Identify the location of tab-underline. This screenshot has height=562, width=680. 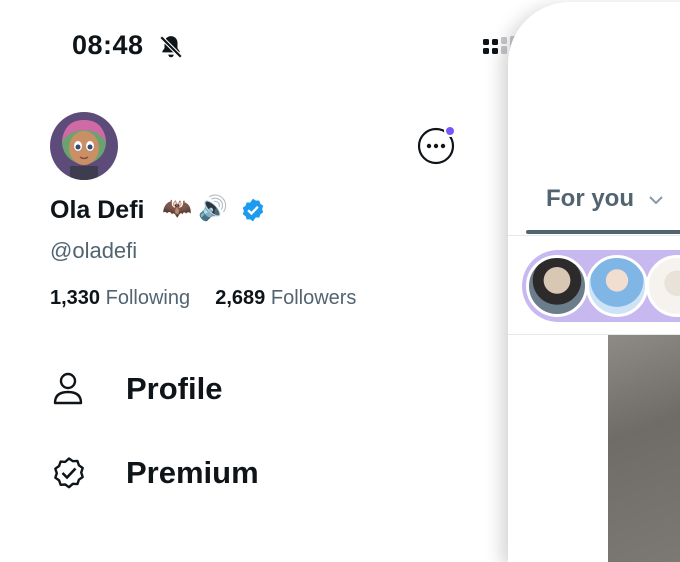
(603, 232).